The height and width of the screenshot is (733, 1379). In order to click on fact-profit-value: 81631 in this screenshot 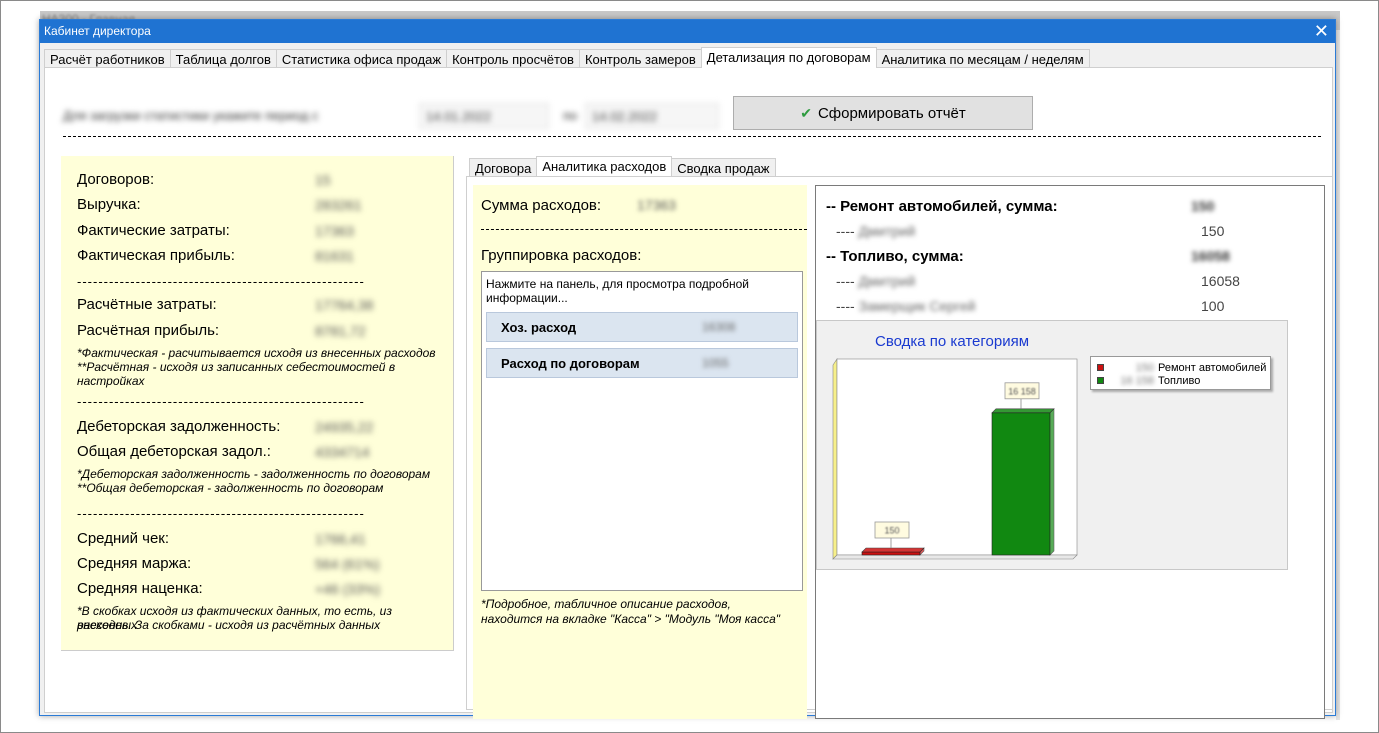, I will do `click(334, 256)`.